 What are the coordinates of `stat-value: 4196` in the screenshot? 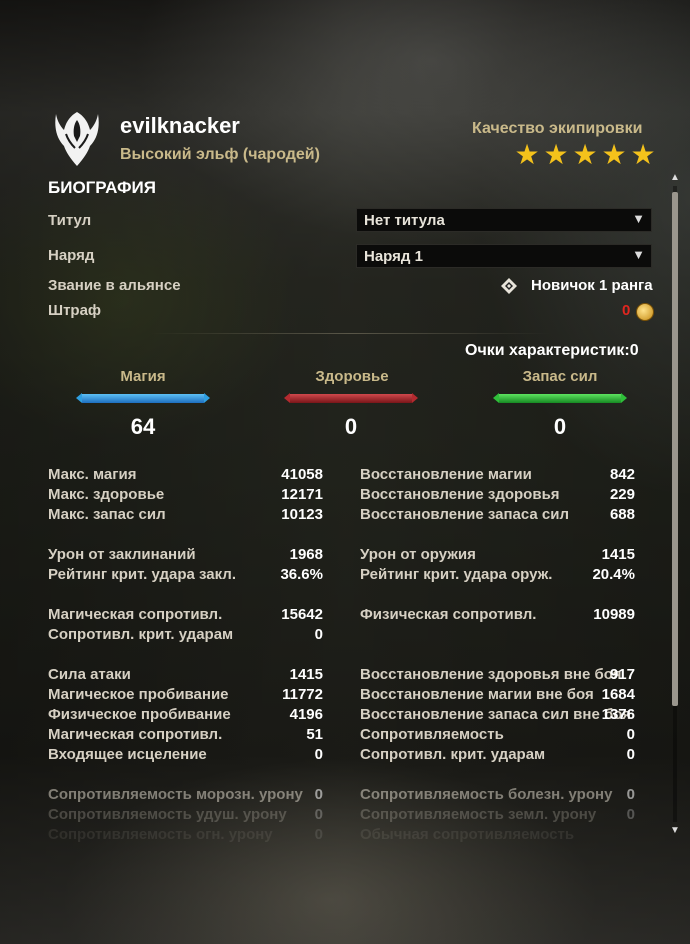 It's located at (306, 714).